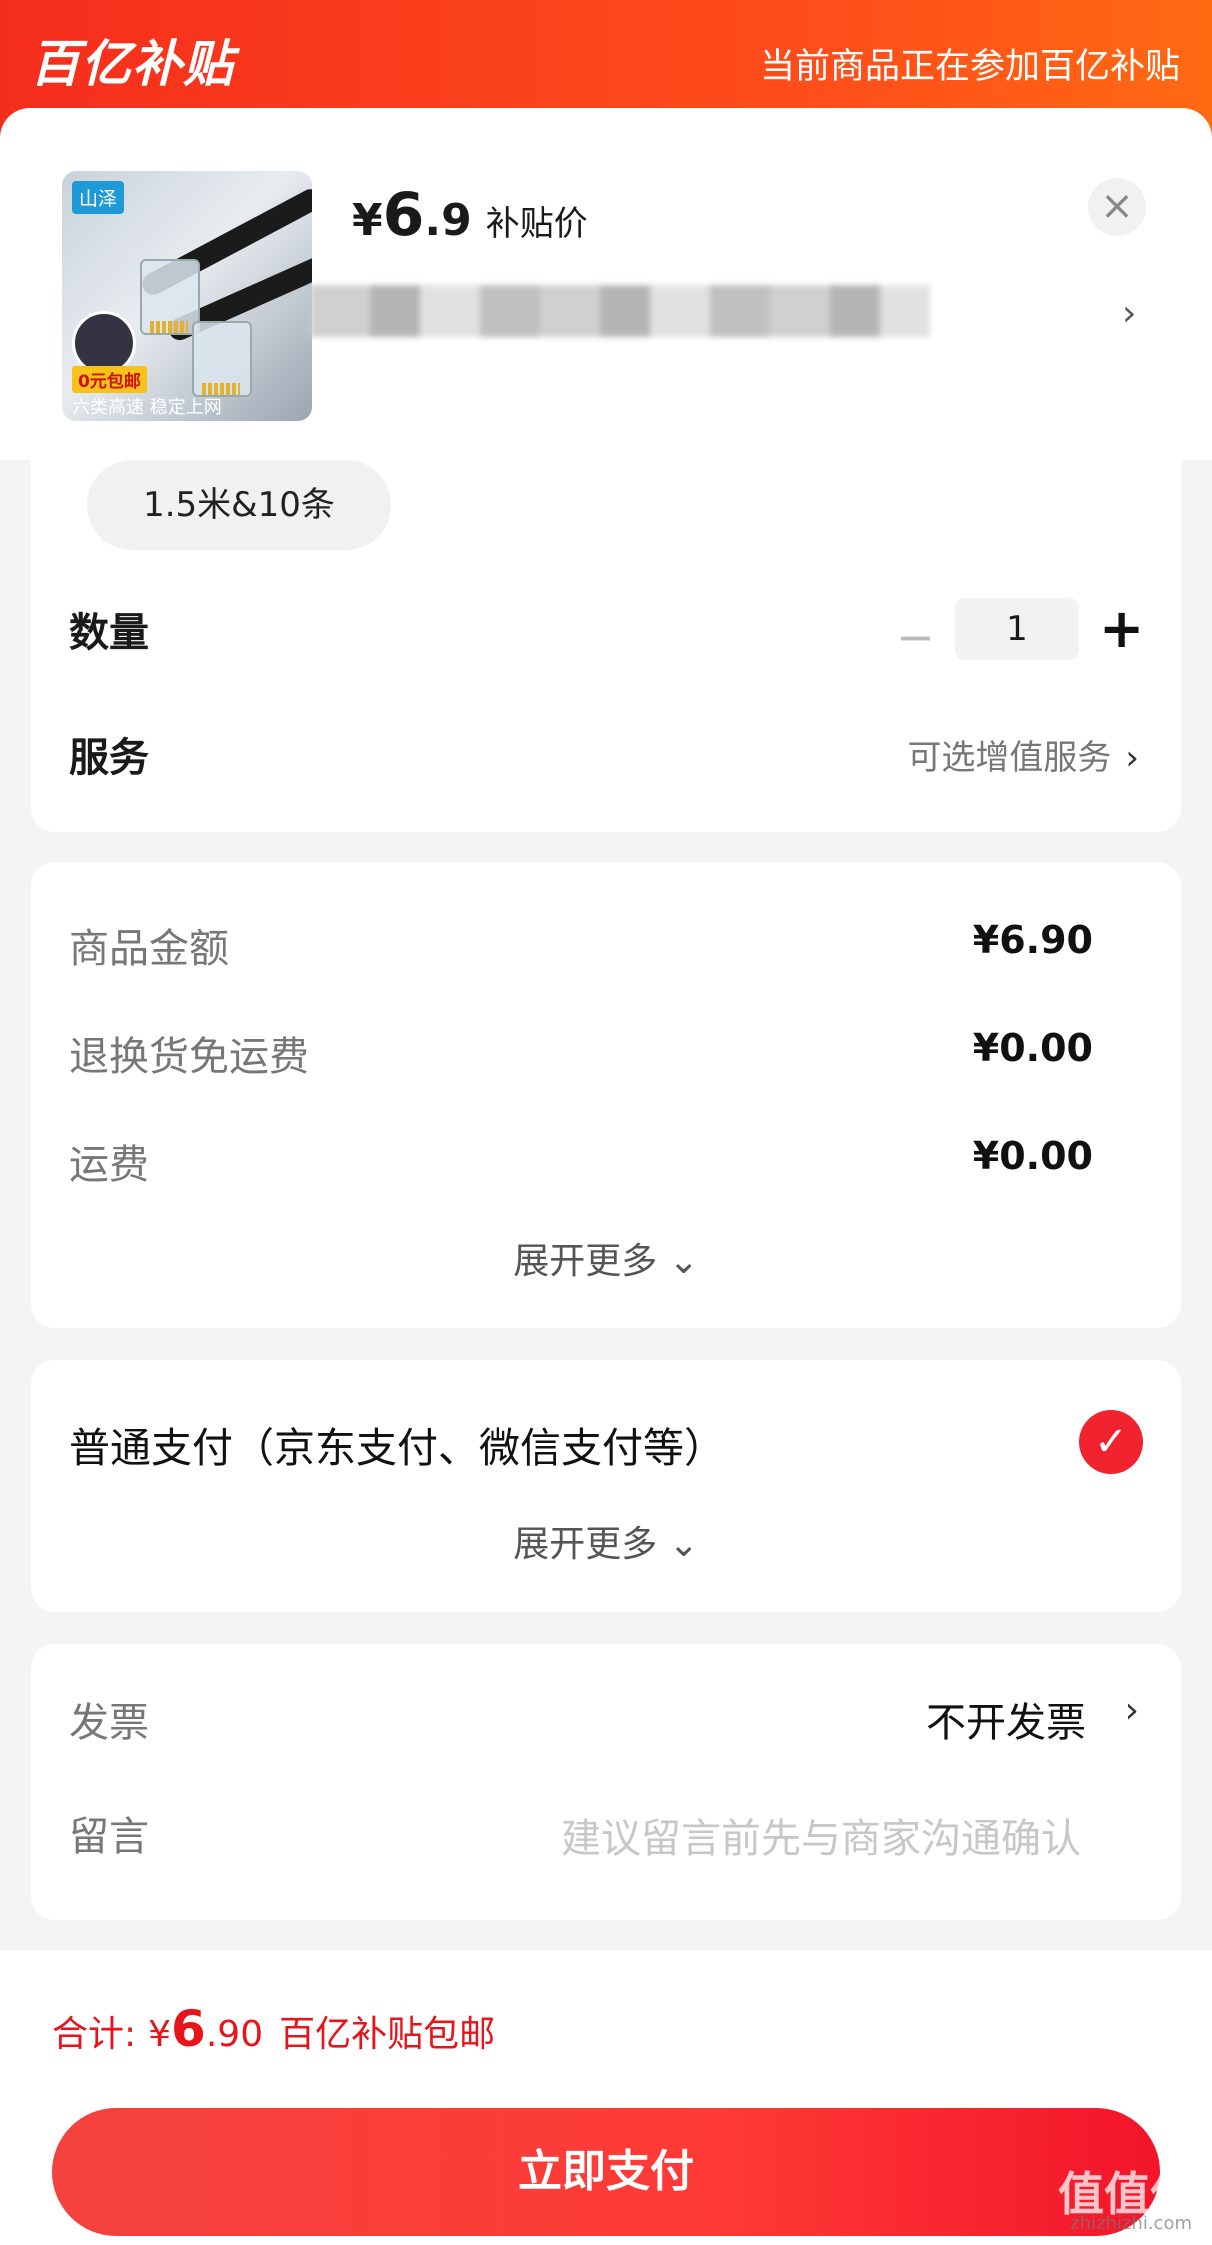 The height and width of the screenshot is (2245, 1212). I want to click on spec-option-chip: 1.5米&10条, so click(239, 505).